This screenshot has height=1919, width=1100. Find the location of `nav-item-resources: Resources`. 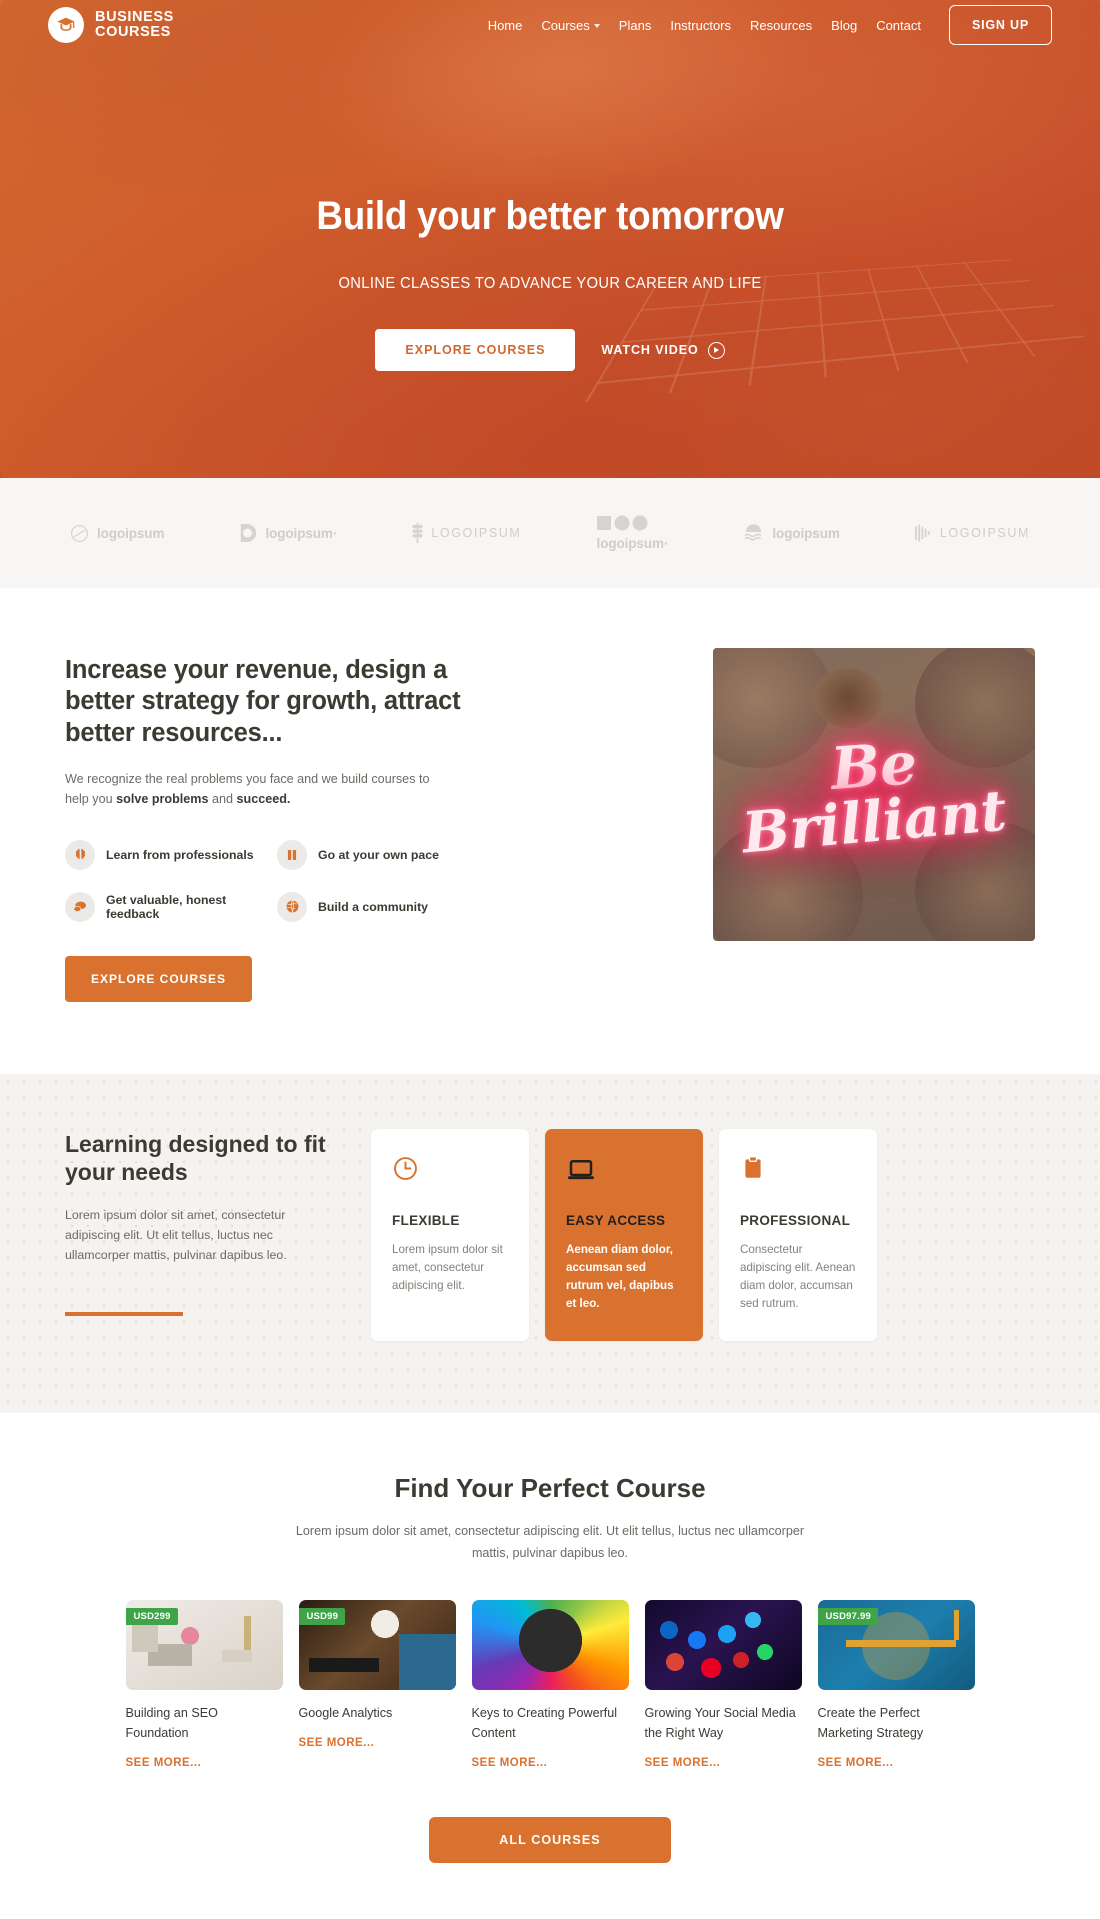

nav-item-resources: Resources is located at coordinates (781, 25).